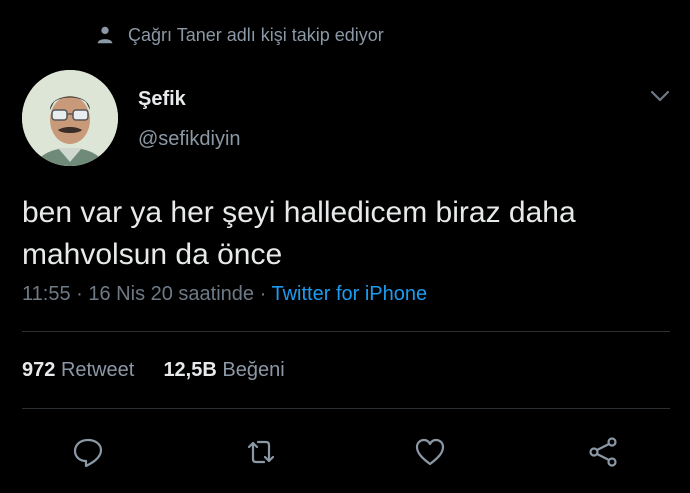 This screenshot has width=690, height=493. I want to click on social-context: Çağrı Taner adlı kişi takip ediyor, so click(239, 35).